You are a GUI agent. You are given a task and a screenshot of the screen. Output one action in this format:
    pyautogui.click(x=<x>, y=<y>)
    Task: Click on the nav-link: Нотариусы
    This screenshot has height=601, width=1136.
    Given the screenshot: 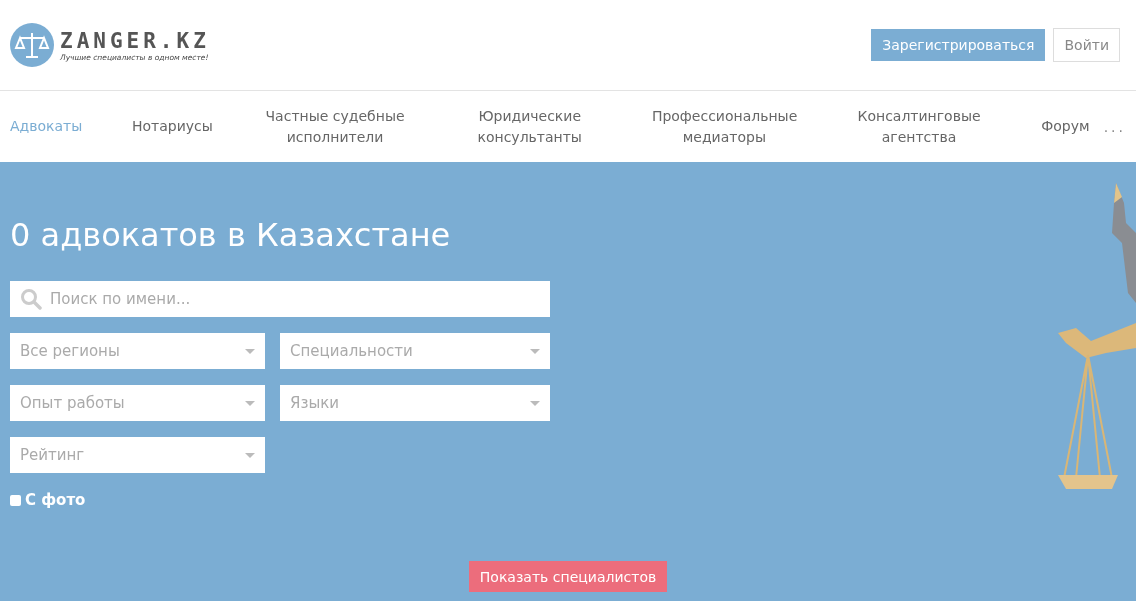 What is the action you would take?
    pyautogui.click(x=172, y=126)
    